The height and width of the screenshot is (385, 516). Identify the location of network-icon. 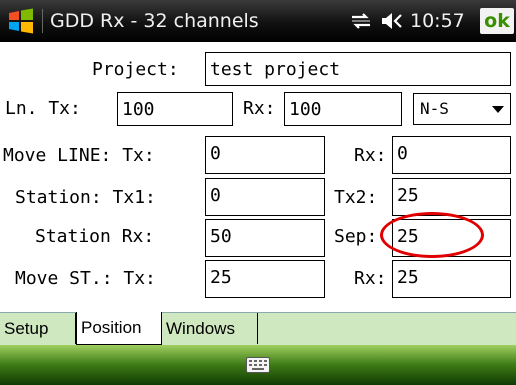
(361, 21).